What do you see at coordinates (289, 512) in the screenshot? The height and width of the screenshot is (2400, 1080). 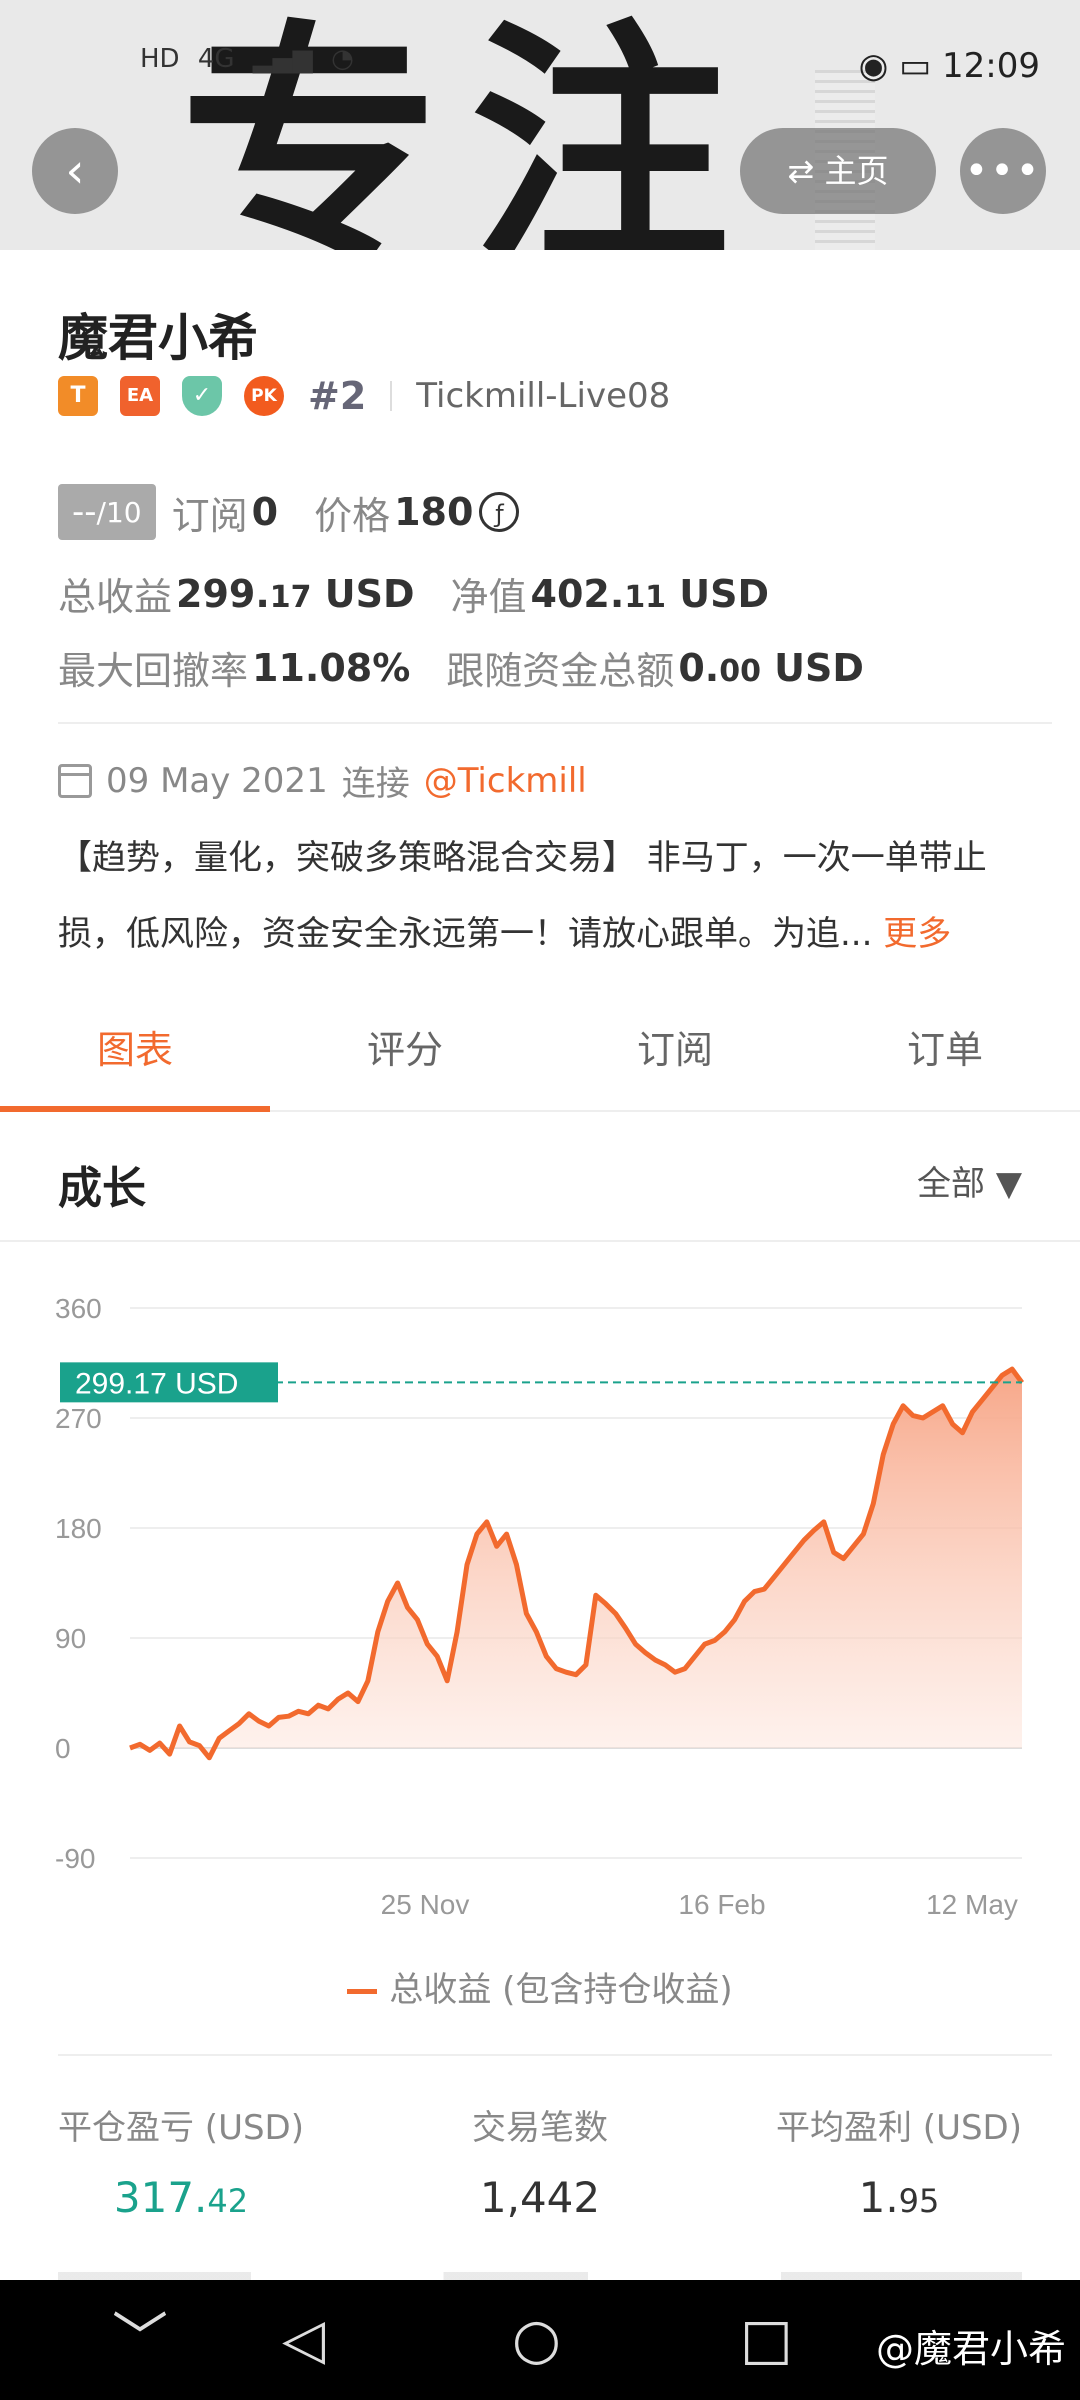 I see `score-row: -- /10 订阅 0 价格 180 ƒ` at bounding box center [289, 512].